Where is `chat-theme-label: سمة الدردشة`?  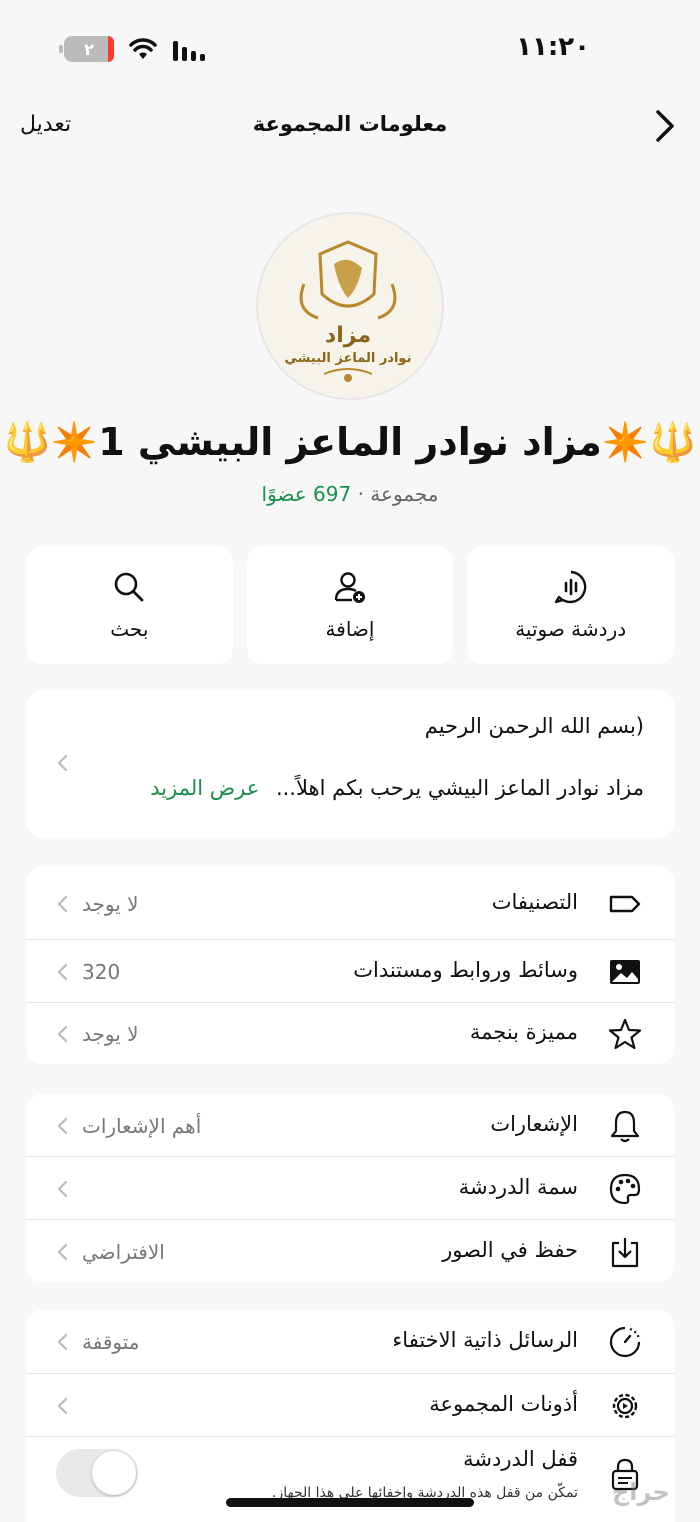 chat-theme-label: سمة الدردشة is located at coordinates (518, 1187).